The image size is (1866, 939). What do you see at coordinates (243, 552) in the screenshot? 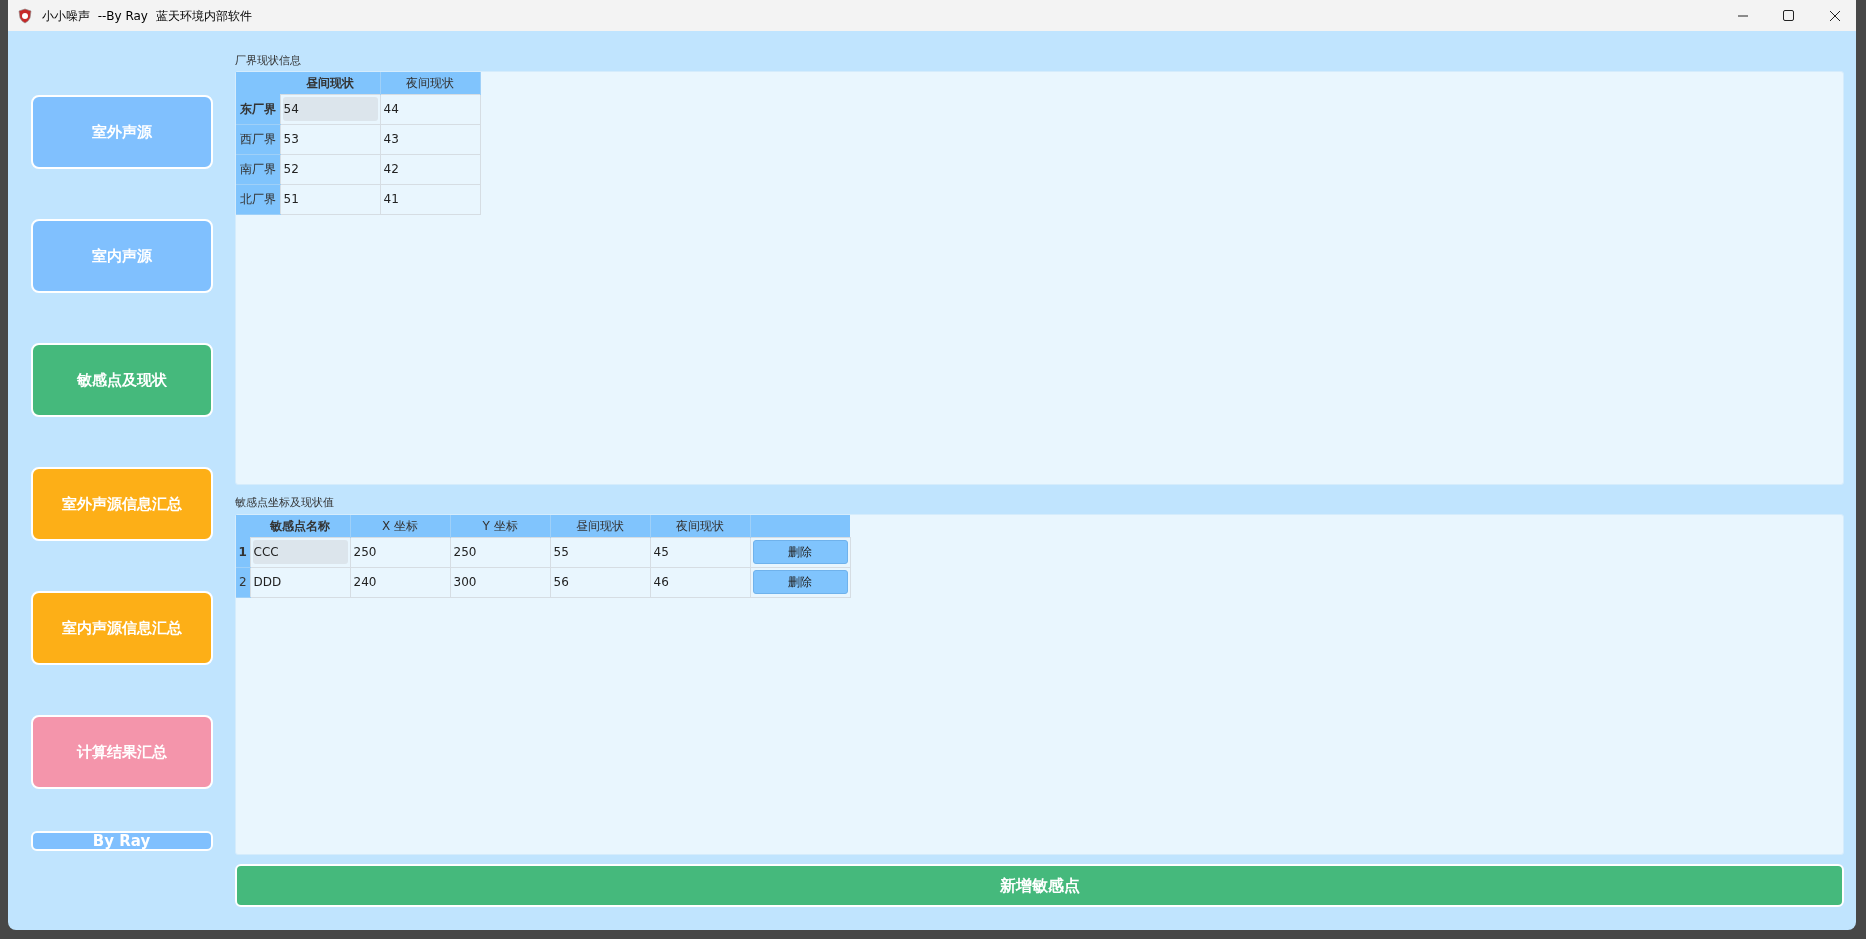
I see `row-header: 1` at bounding box center [243, 552].